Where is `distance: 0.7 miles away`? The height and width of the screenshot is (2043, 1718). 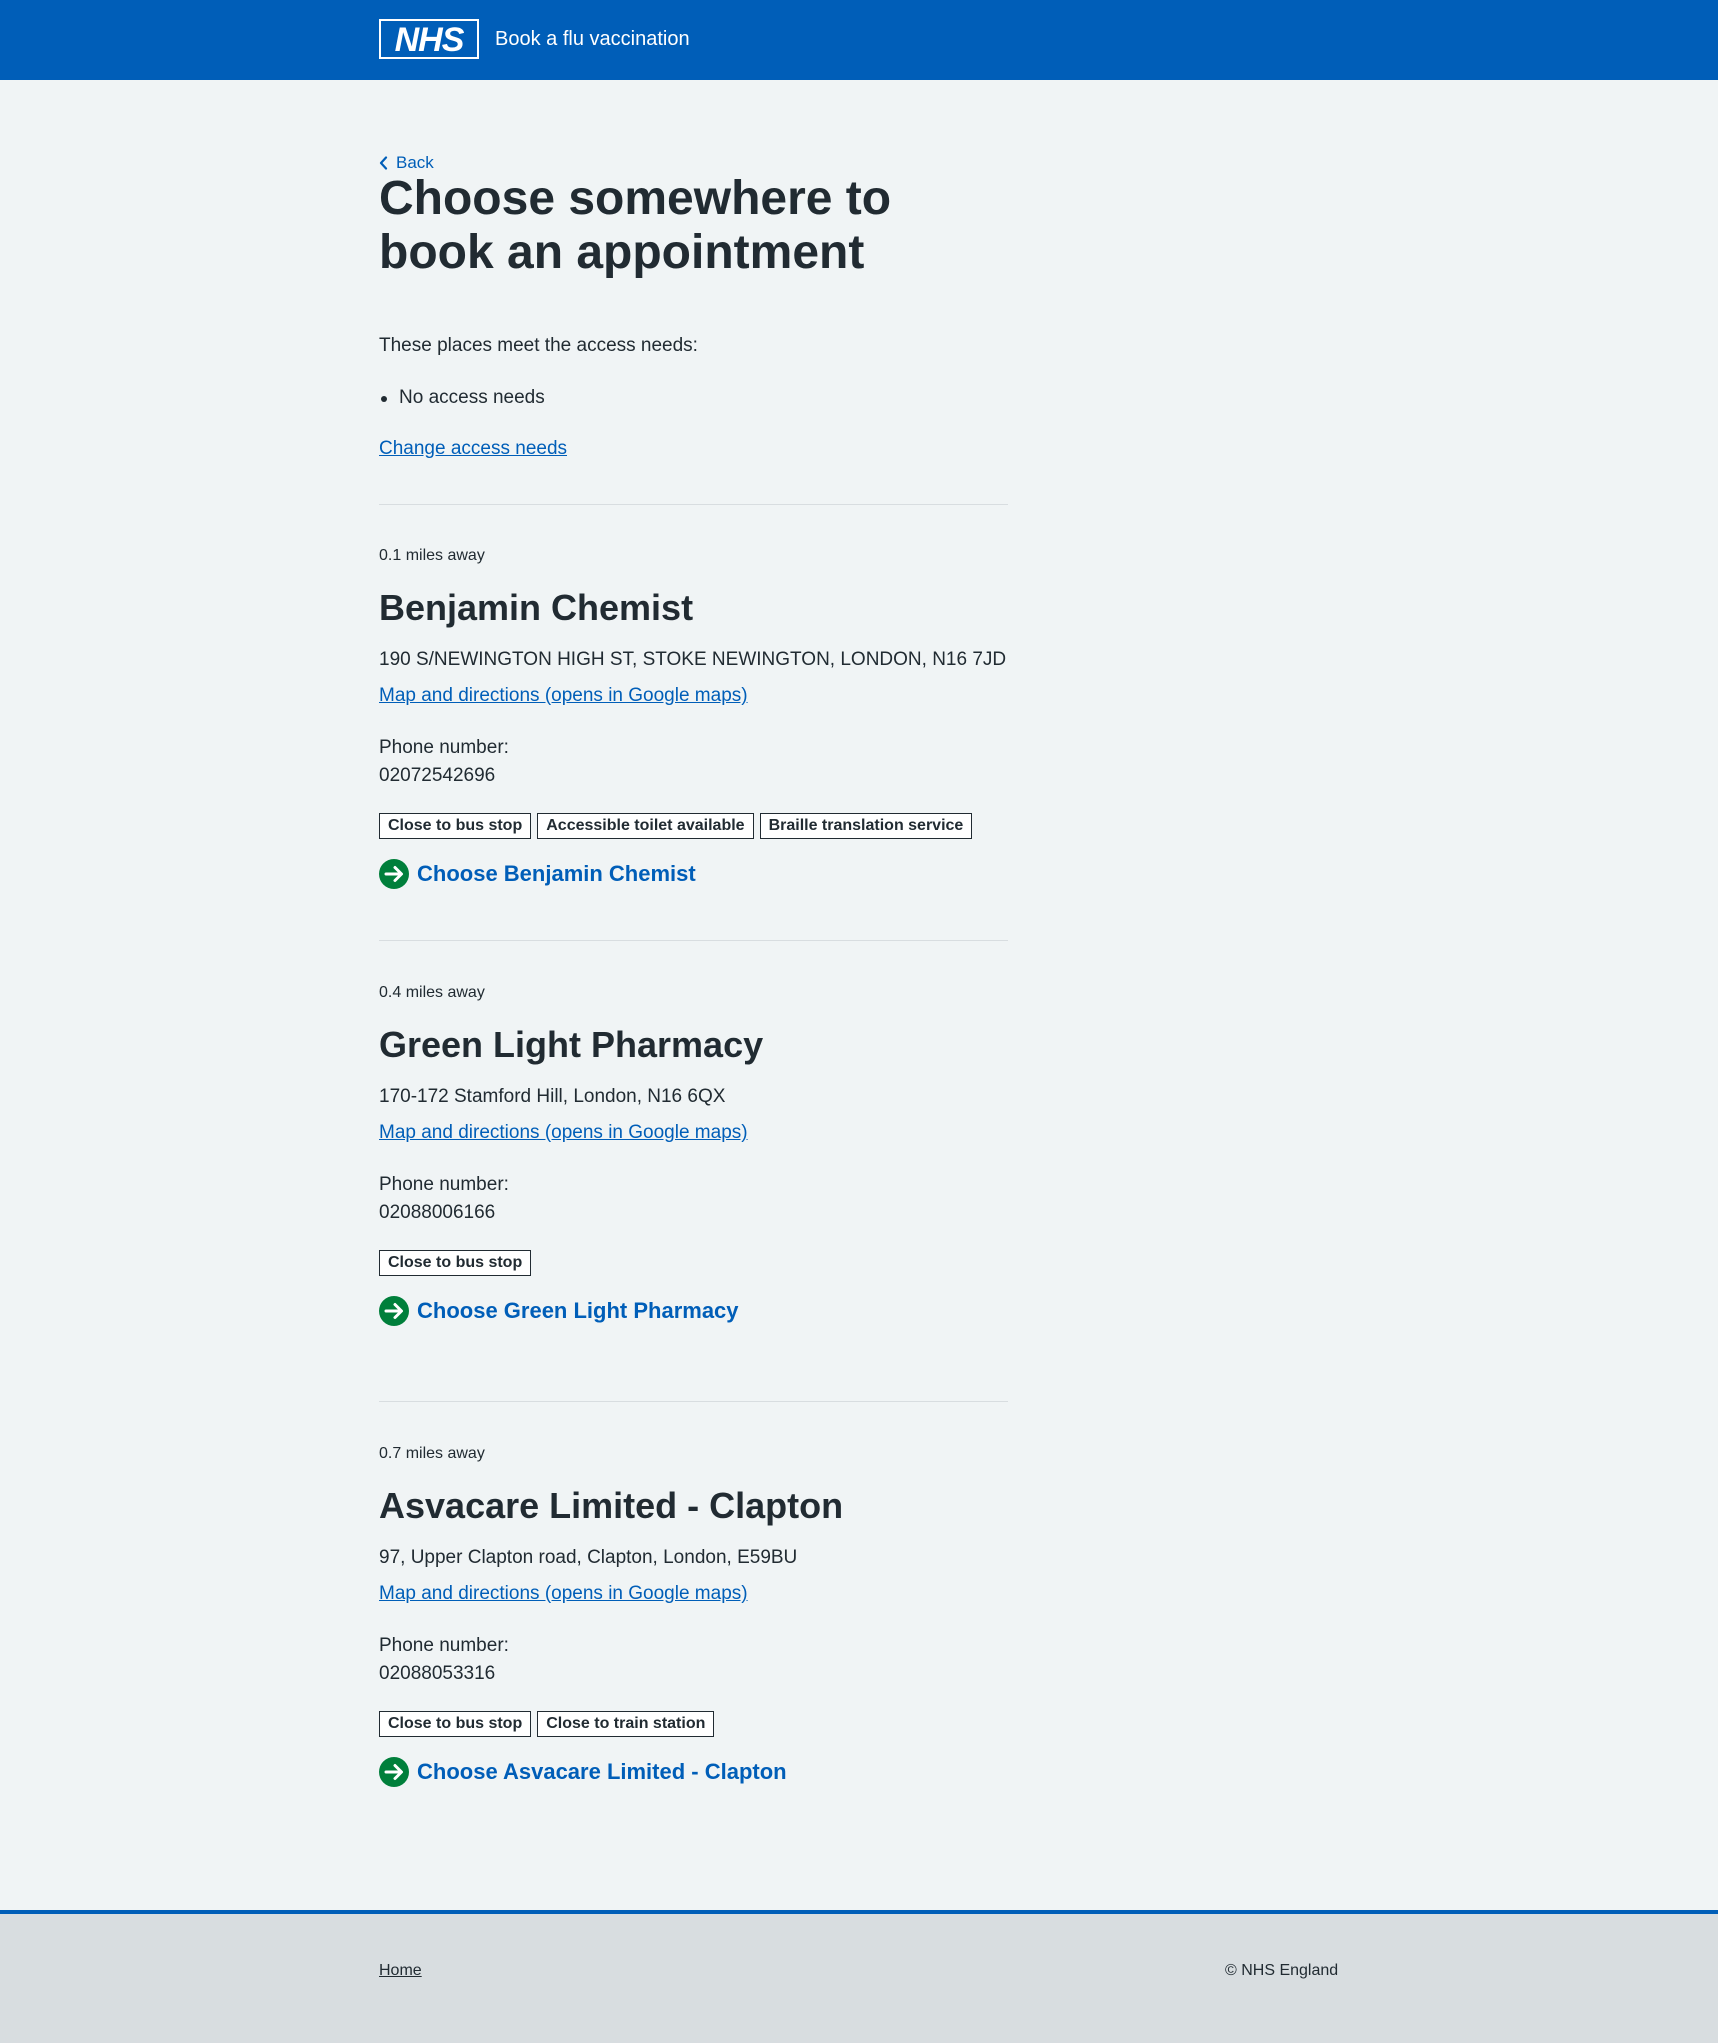
distance: 0.7 miles away is located at coordinates (432, 1453).